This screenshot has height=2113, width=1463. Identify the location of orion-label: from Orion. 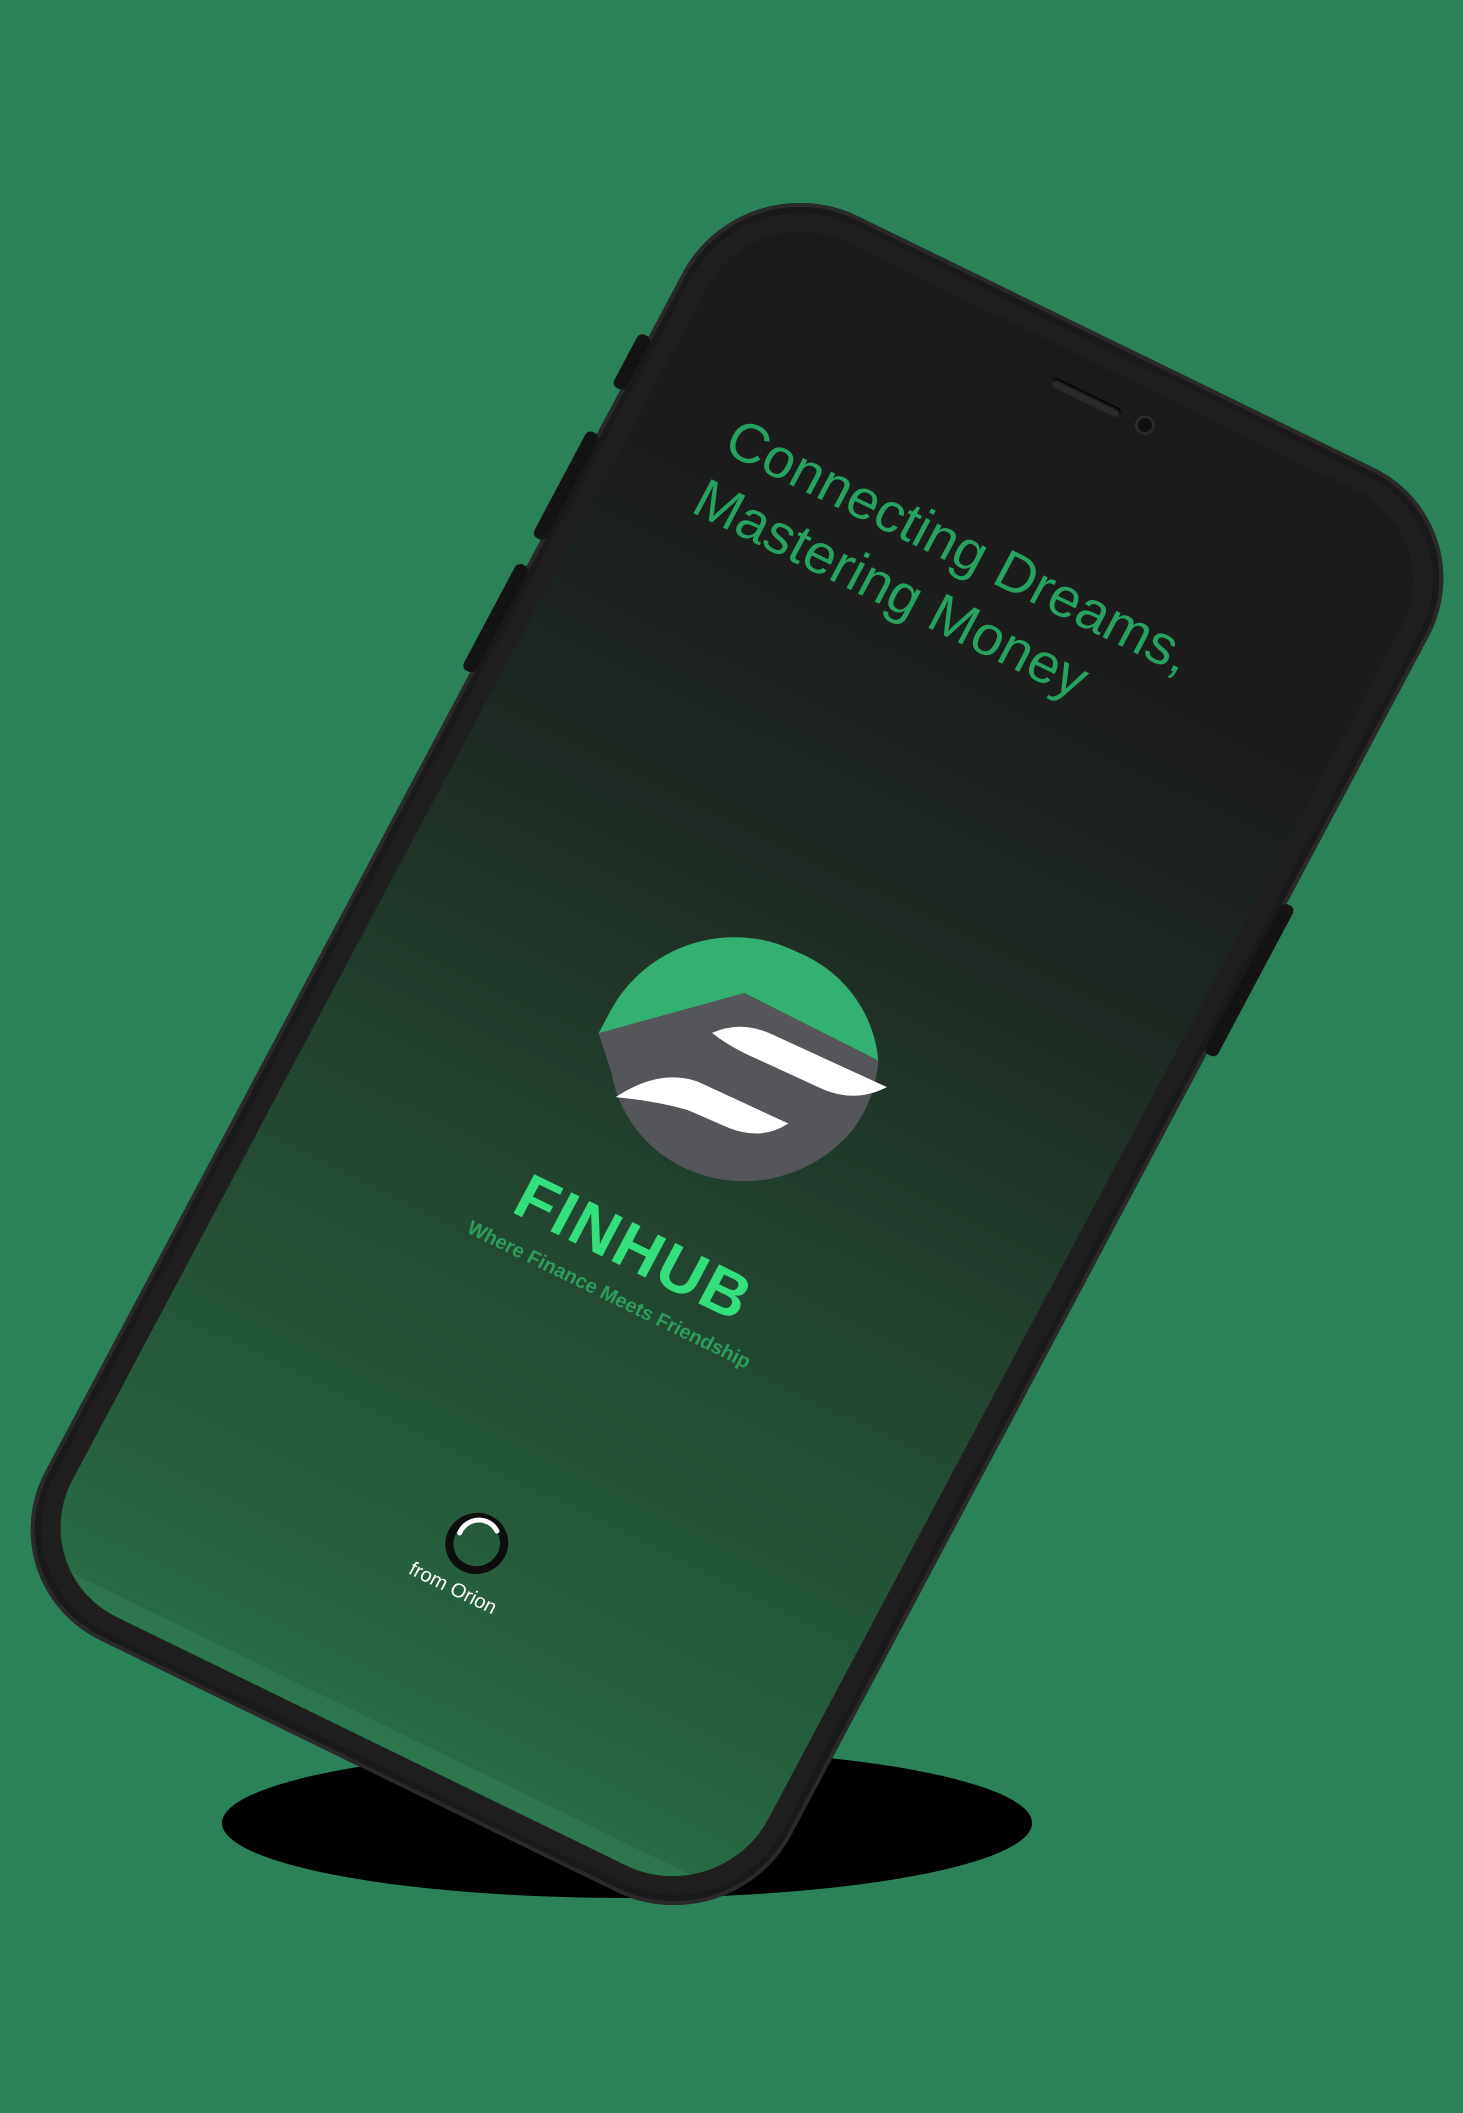
(453, 1588).